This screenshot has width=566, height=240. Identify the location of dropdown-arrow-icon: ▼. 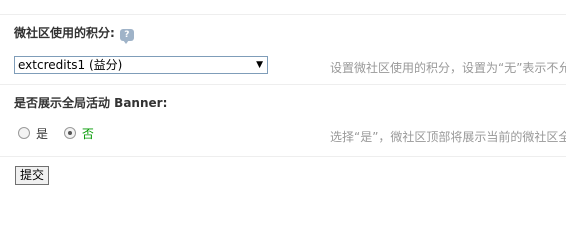
(259, 65).